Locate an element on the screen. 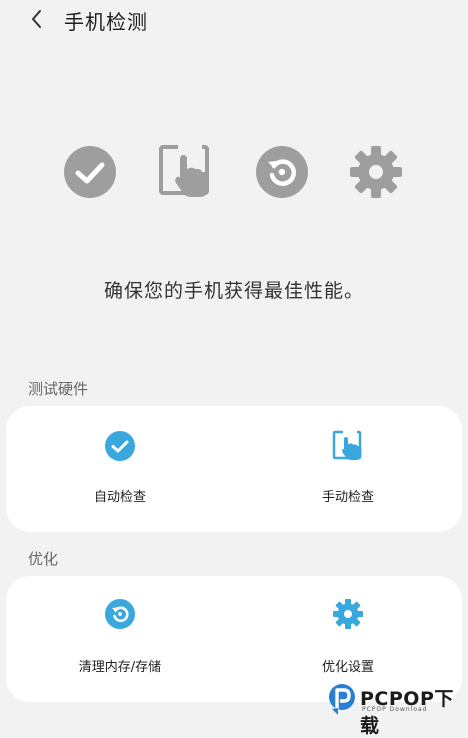  auto-check-label: 自动检查 is located at coordinates (119, 497).